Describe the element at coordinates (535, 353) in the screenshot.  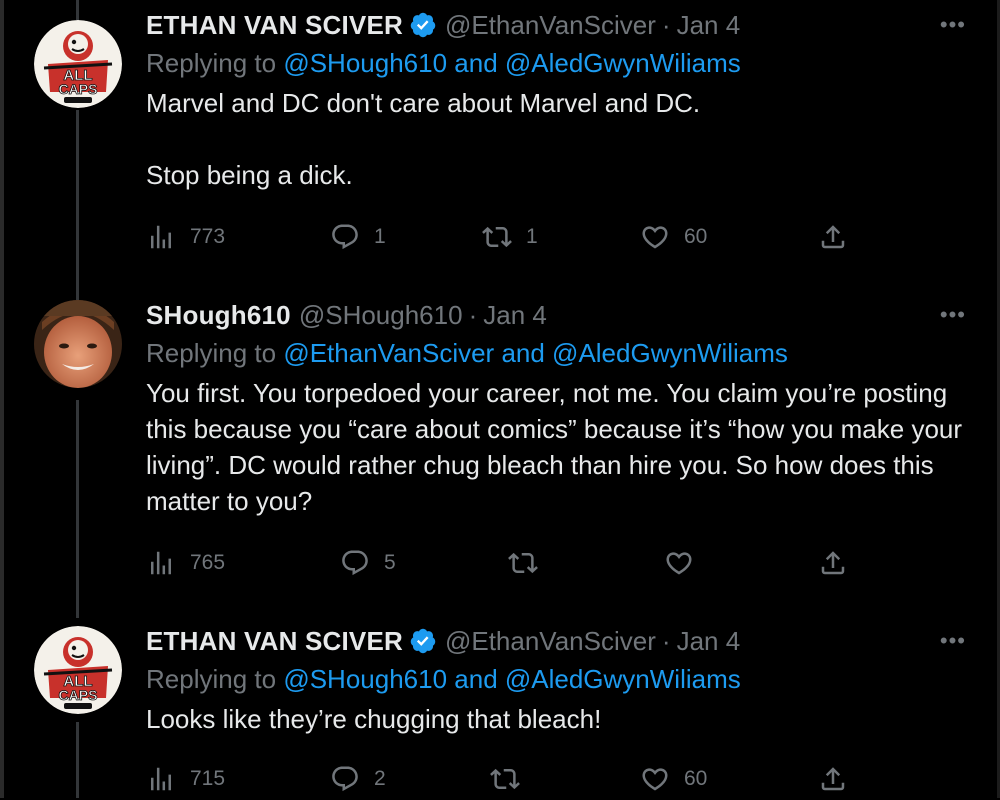
I see `replying-mentions: @EthanVanSciver and @AledGwynWiliams` at that location.